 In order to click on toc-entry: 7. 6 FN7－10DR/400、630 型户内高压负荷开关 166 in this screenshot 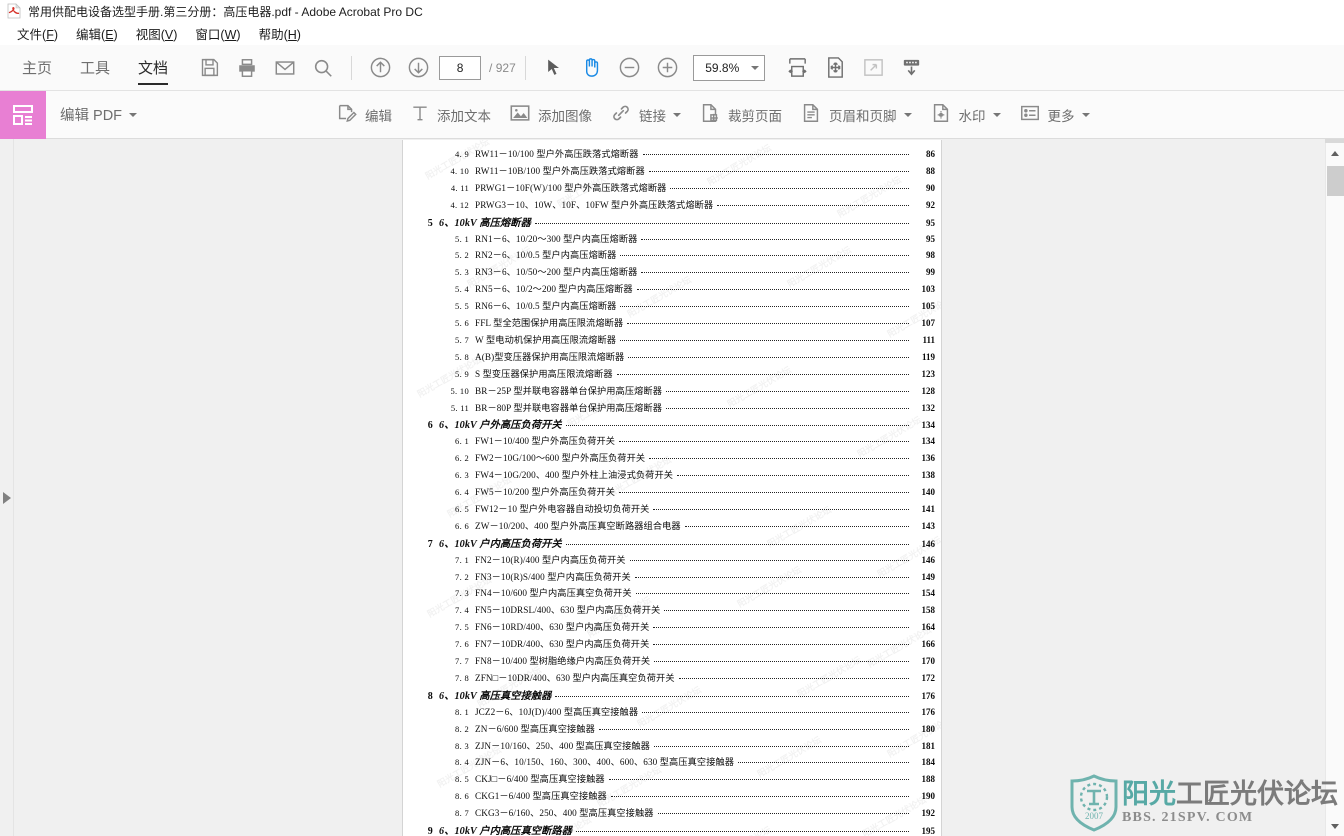, I will do `click(672, 644)`.